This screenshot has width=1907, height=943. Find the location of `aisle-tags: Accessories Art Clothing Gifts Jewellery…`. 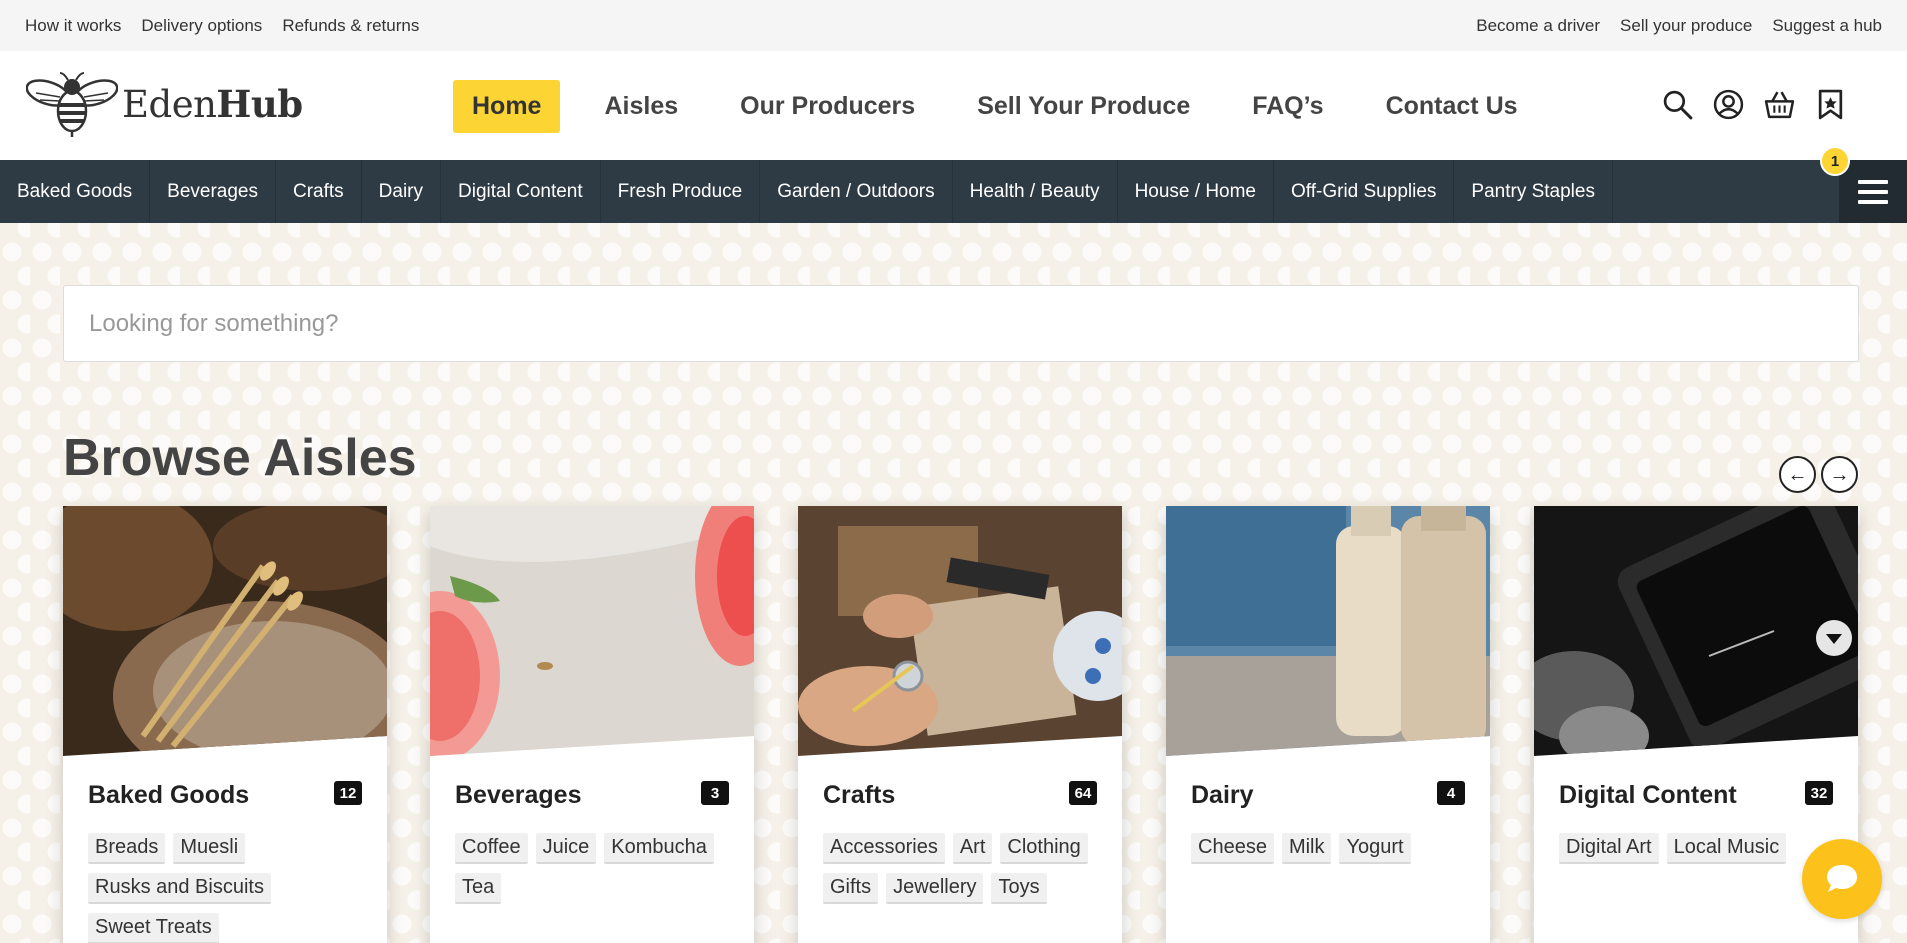

aisle-tags: Accessories Art Clothing Gifts Jewellery… is located at coordinates (963, 868).